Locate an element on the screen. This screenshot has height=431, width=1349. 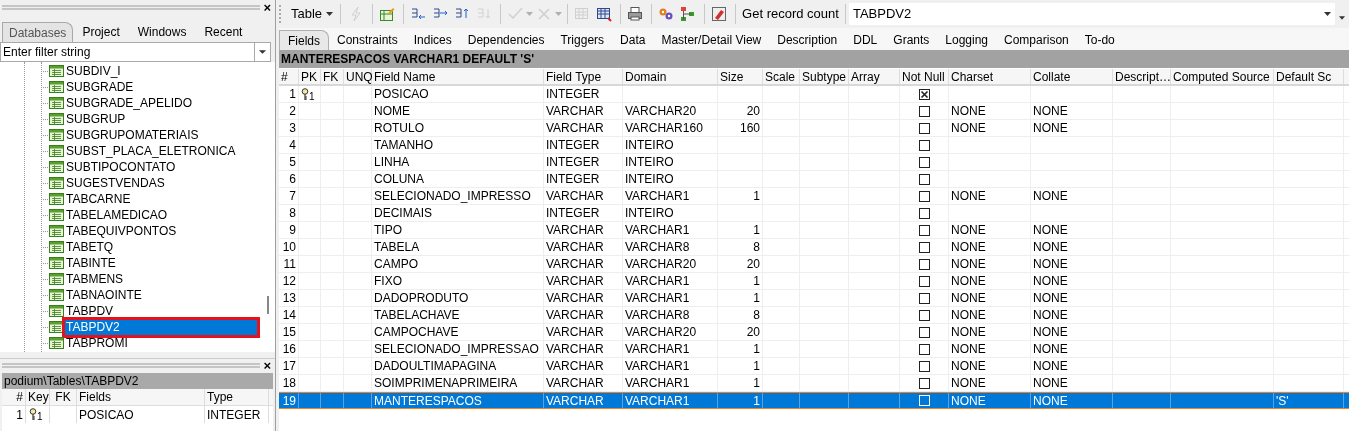
tab: Dependencies is located at coordinates (506, 40).